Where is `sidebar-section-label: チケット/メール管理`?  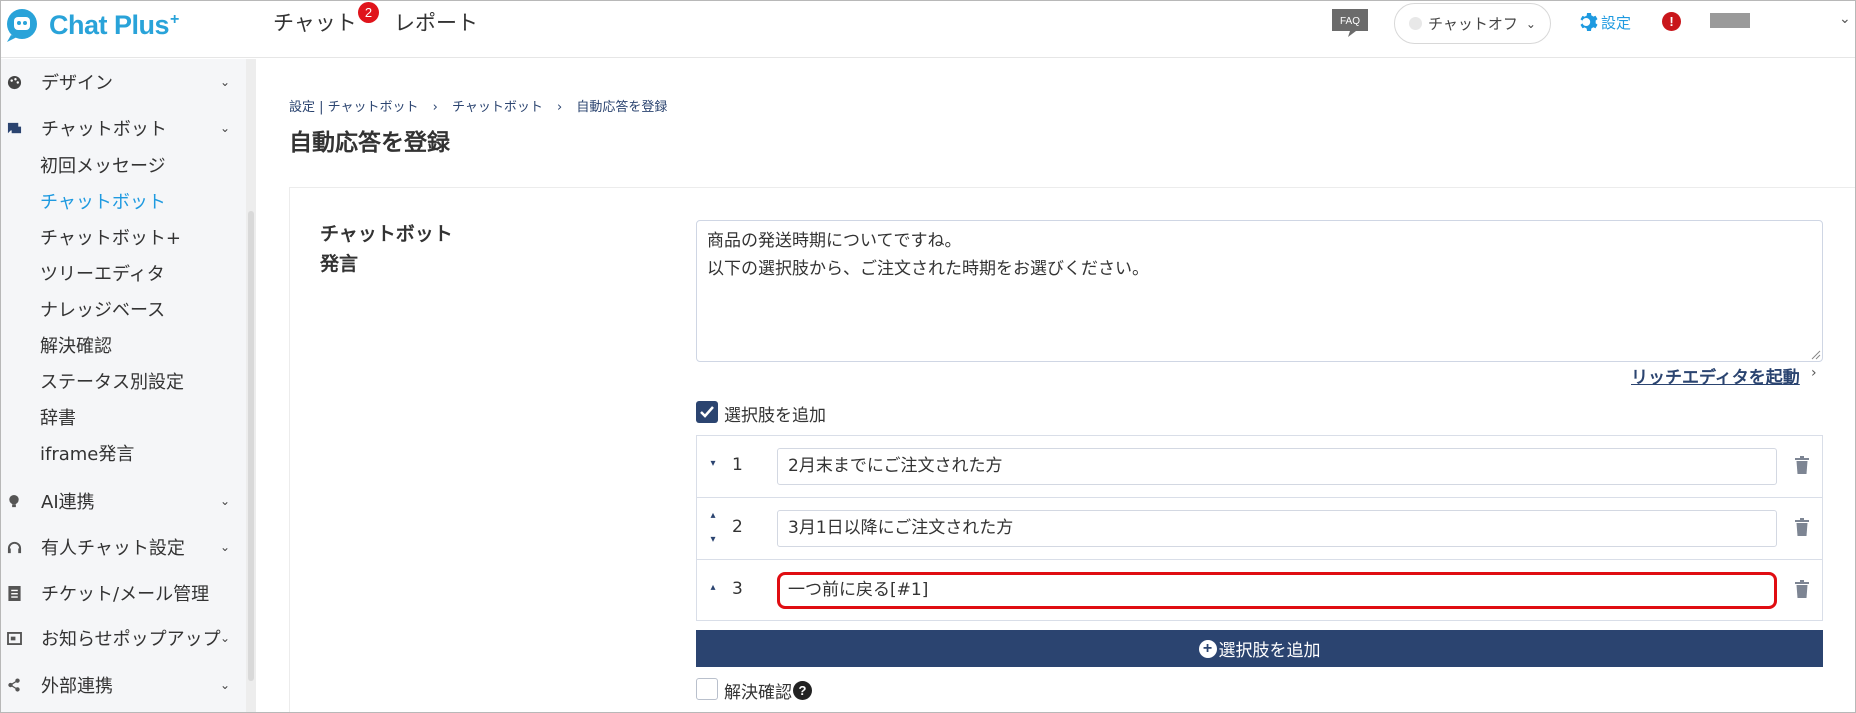 sidebar-section-label: チケット/メール管理 is located at coordinates (125, 594).